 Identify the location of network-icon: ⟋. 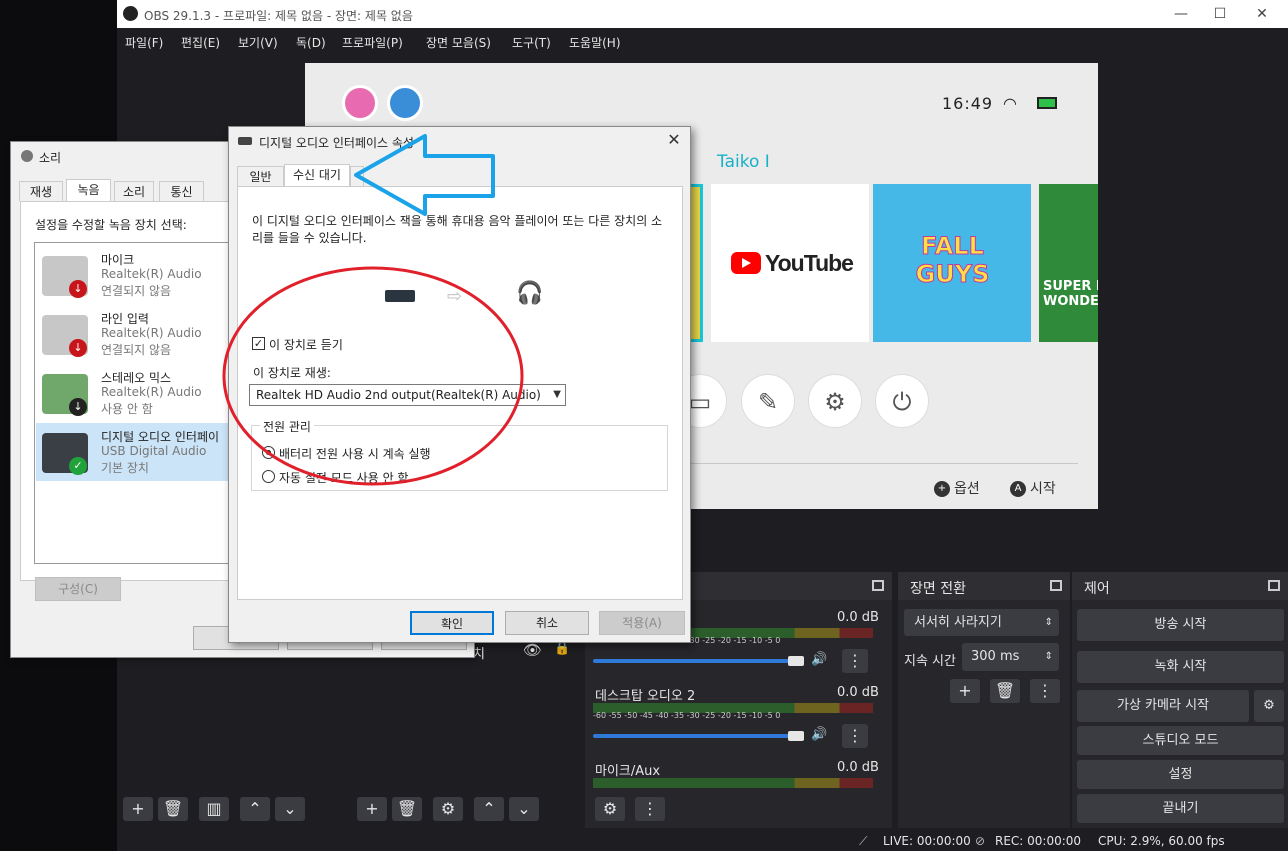
(863, 841).